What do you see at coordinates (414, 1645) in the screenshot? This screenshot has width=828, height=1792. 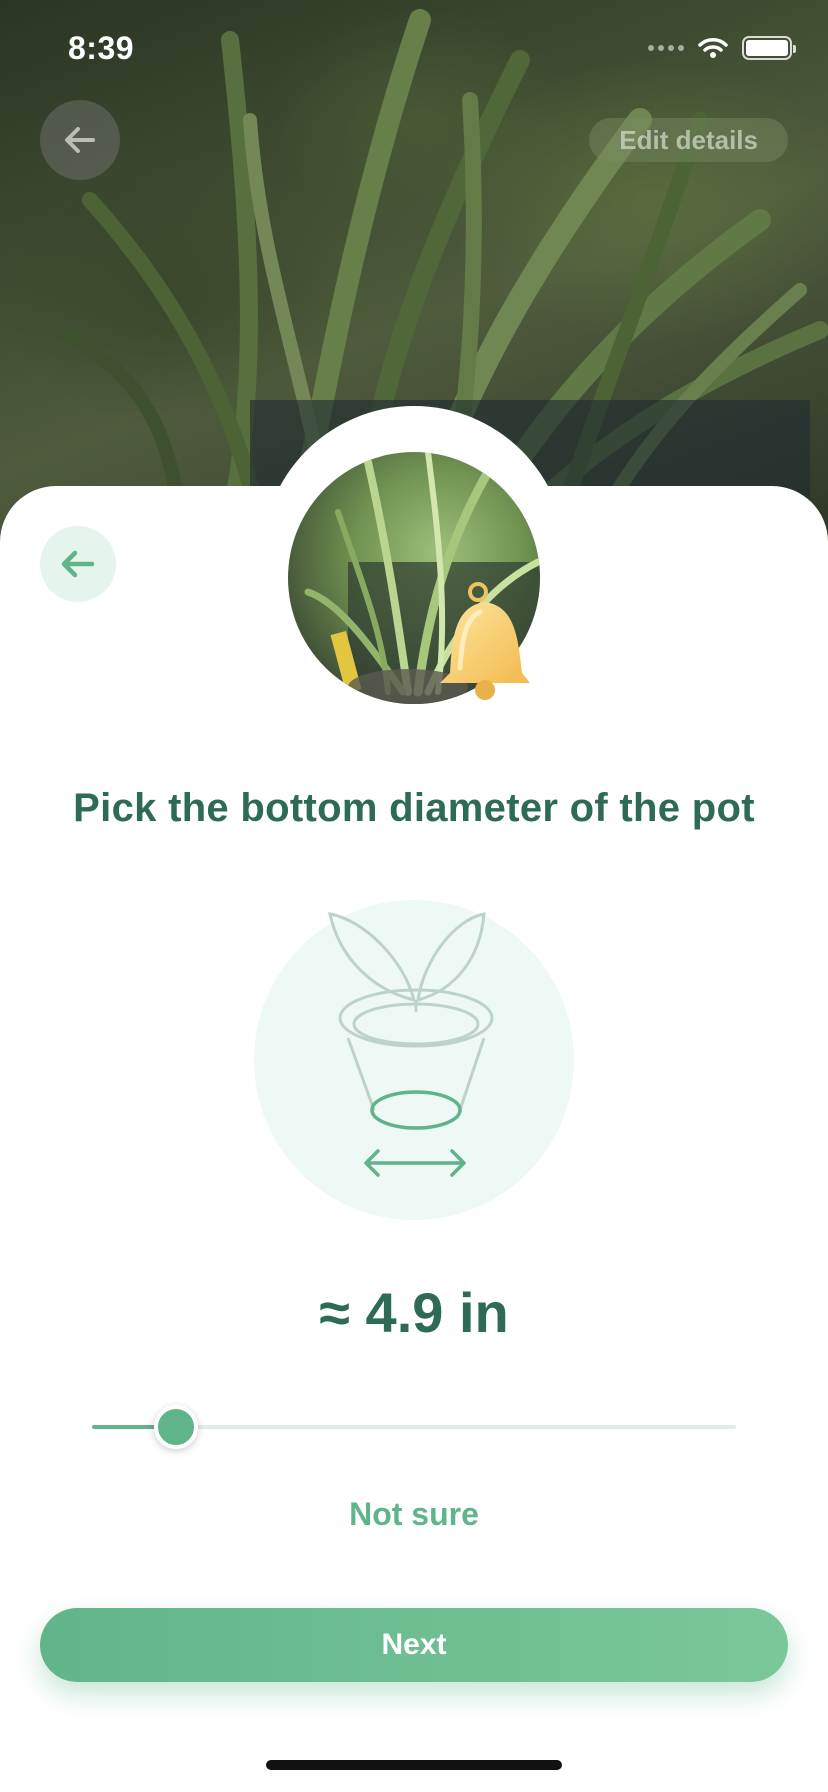 I see `next-button: Next` at bounding box center [414, 1645].